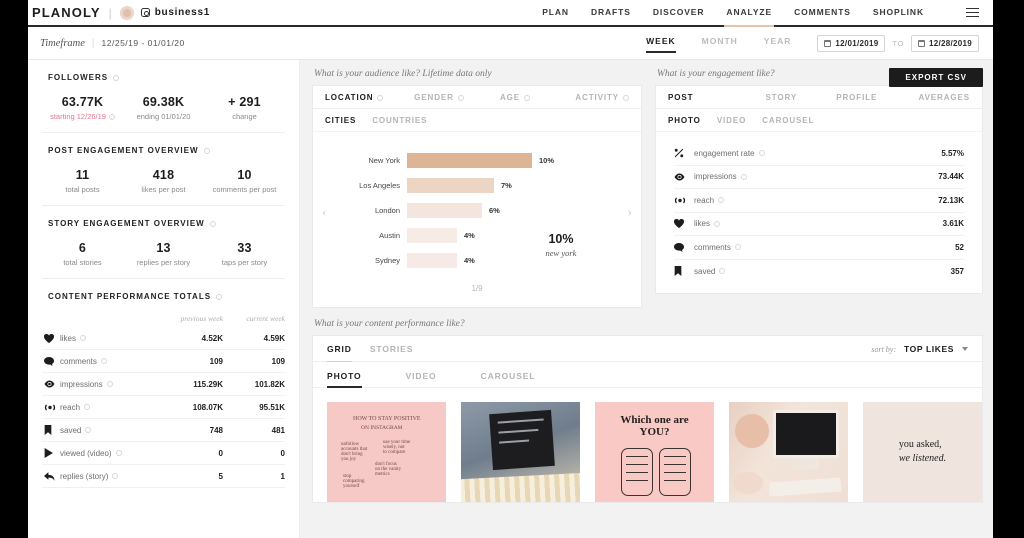  I want to click on thumbnail-which-one-are-you-post: Which one are YOU?, so click(654, 452).